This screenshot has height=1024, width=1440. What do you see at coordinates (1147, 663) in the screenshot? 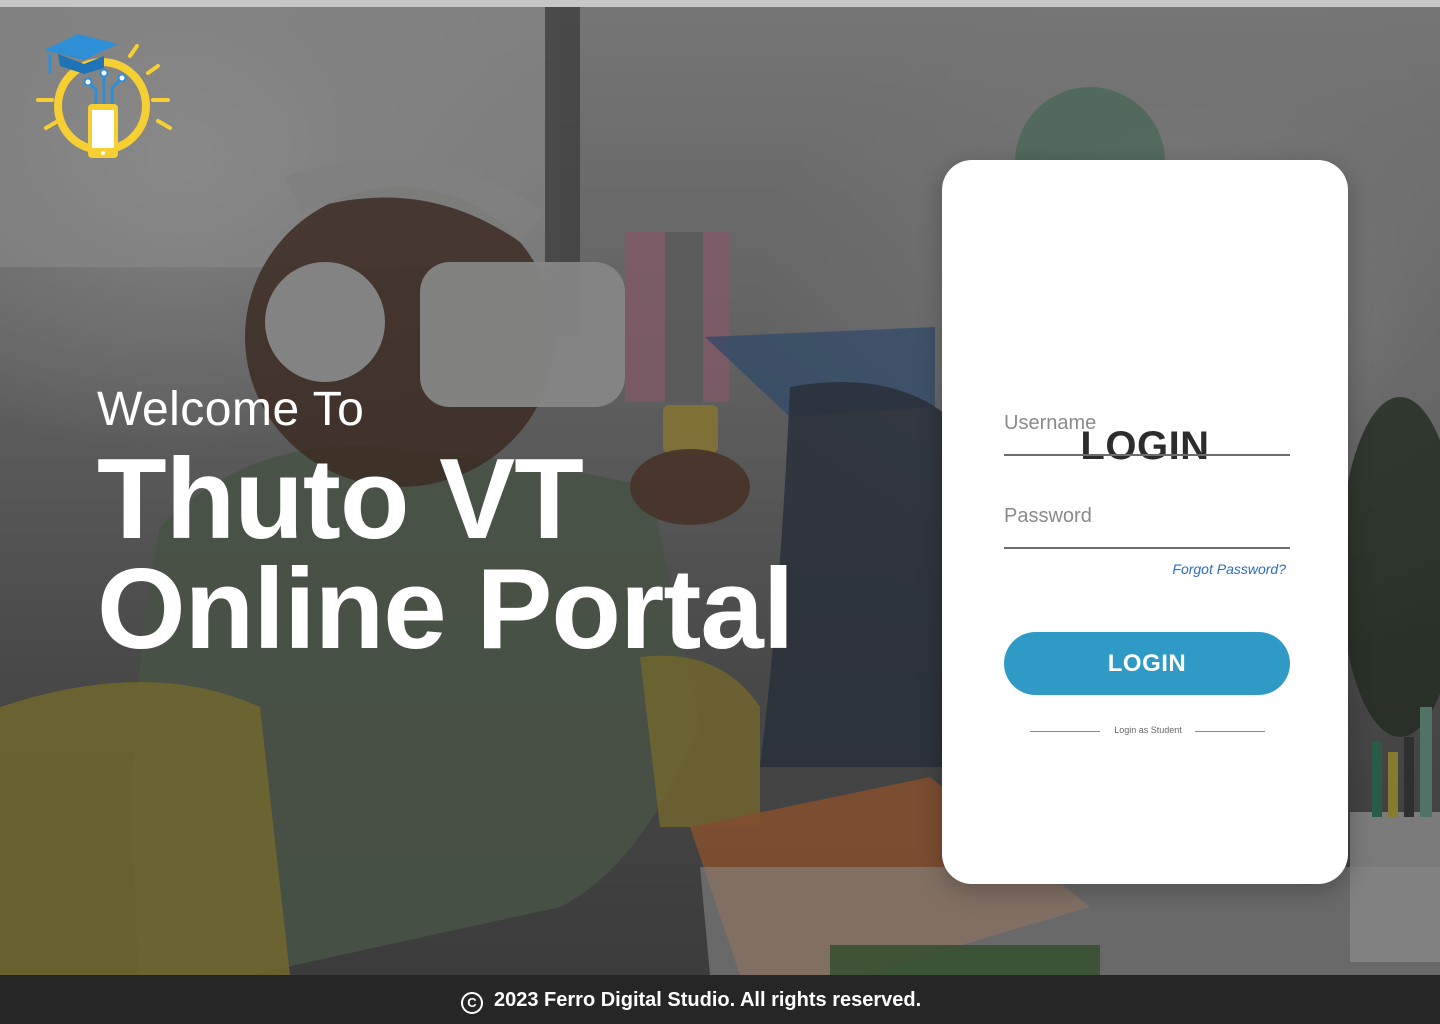
I see `login-button: LOGIN` at bounding box center [1147, 663].